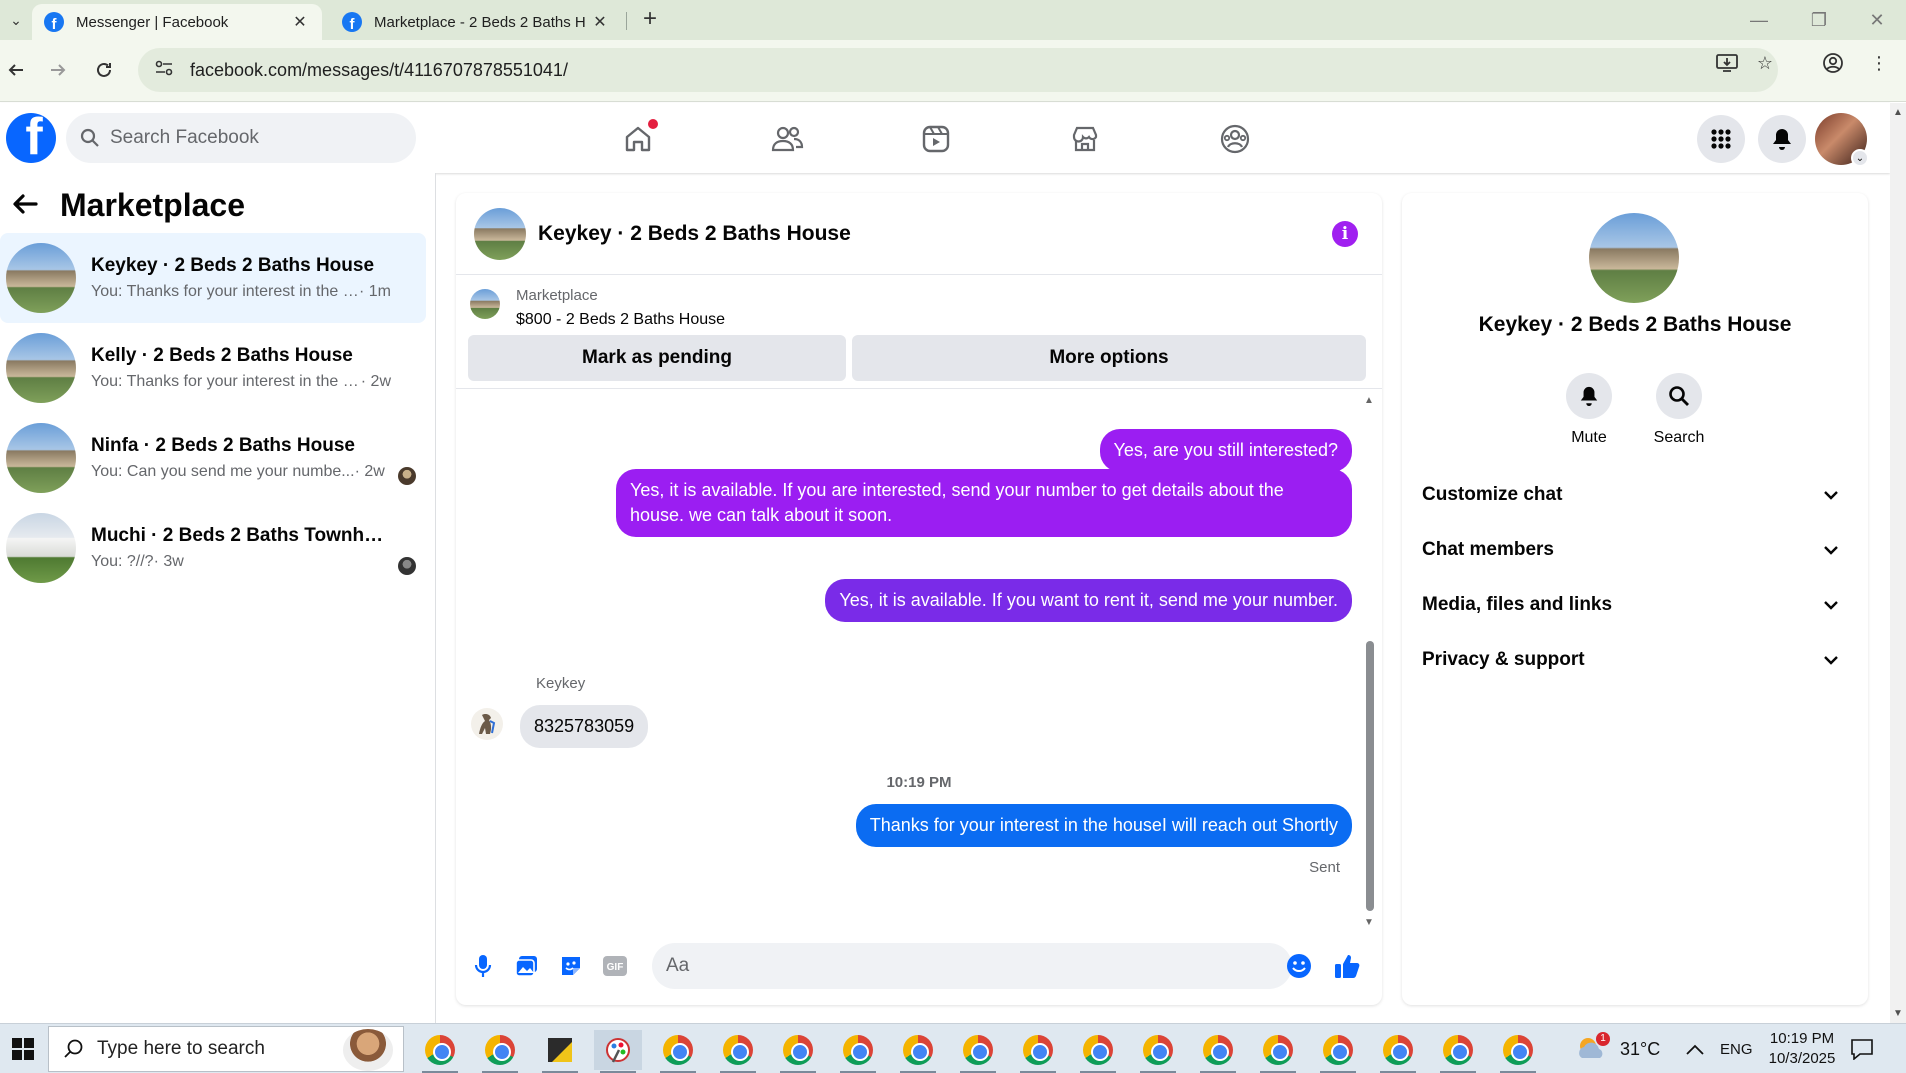  What do you see at coordinates (919, 234) in the screenshot?
I see `chat-header: Keykey · 2 Beds 2 Baths House i` at bounding box center [919, 234].